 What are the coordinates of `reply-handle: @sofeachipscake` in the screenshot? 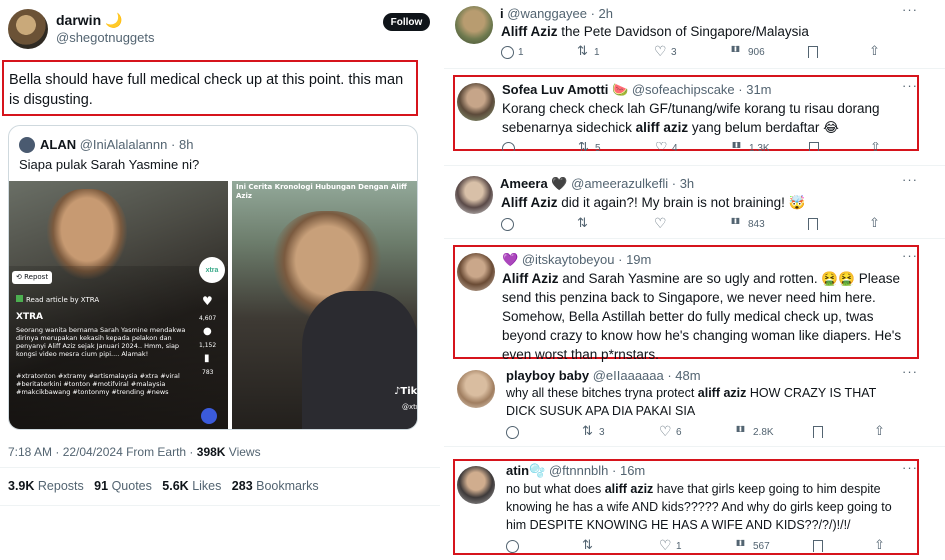 It's located at (683, 89).